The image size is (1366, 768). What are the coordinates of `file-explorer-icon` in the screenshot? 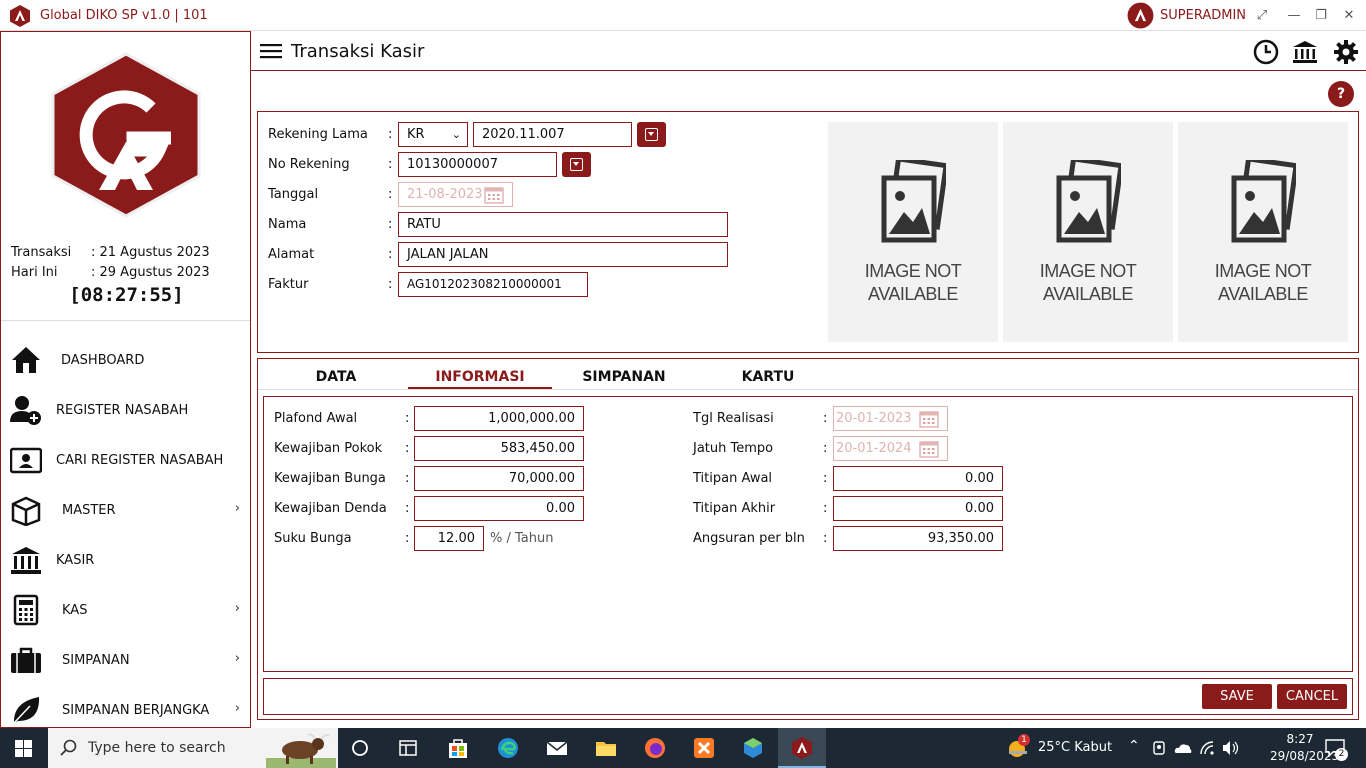 It's located at (606, 748).